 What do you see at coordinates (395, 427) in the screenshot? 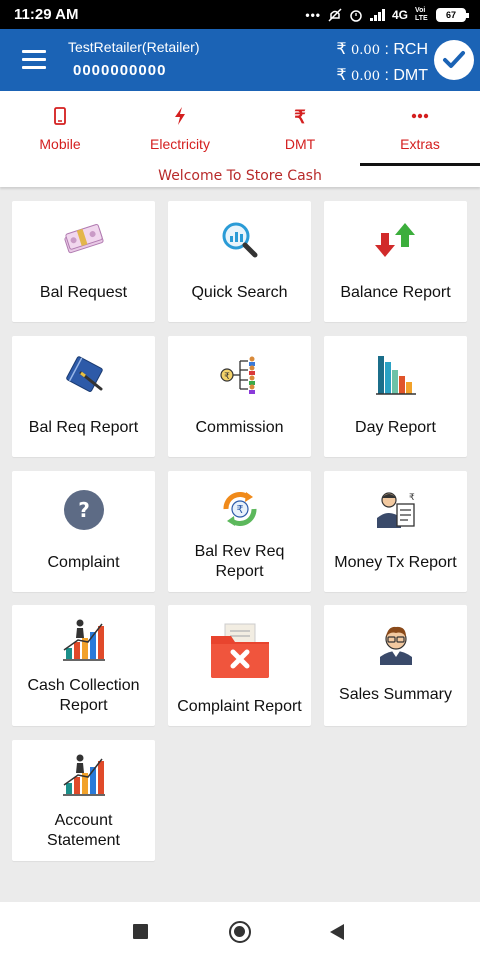
I see `tile-label: Day Report` at bounding box center [395, 427].